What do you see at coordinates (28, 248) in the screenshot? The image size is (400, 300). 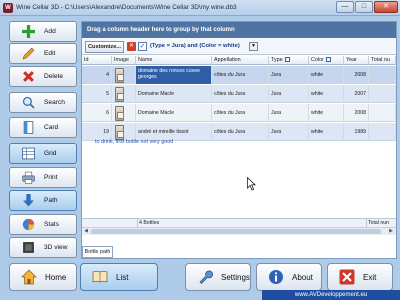 I see `cube-icon` at bounding box center [28, 248].